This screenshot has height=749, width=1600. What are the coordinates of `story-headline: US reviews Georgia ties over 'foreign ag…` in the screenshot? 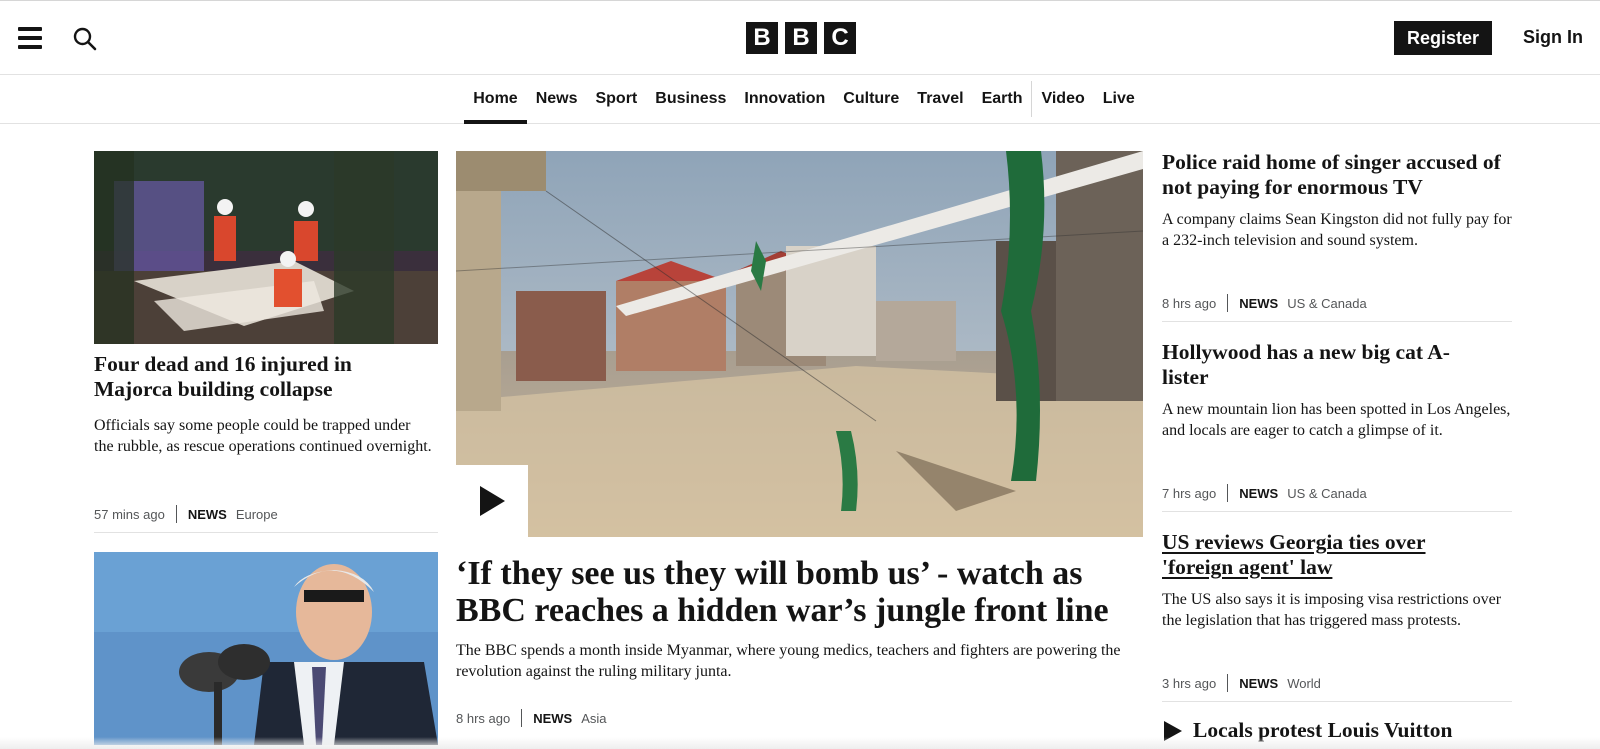 It's located at (1317, 555).